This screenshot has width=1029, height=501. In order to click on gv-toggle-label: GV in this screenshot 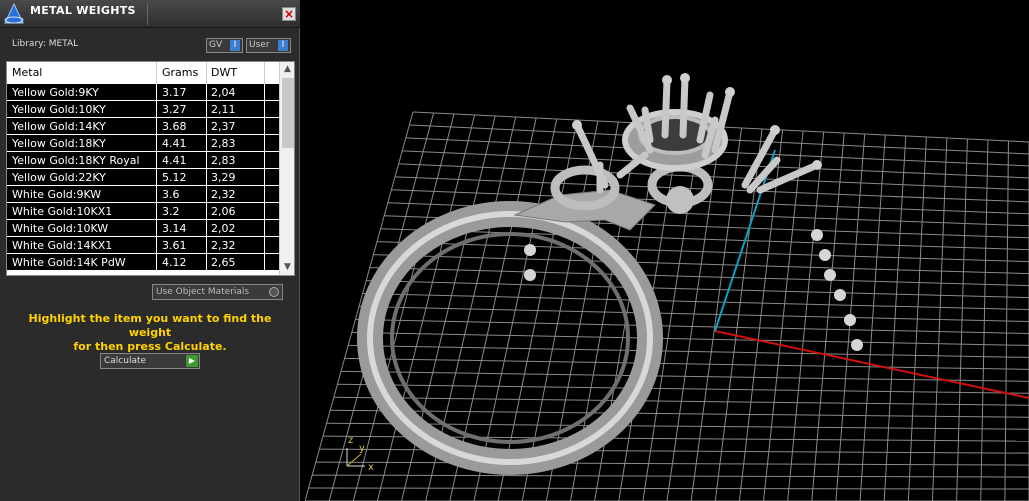, I will do `click(216, 45)`.